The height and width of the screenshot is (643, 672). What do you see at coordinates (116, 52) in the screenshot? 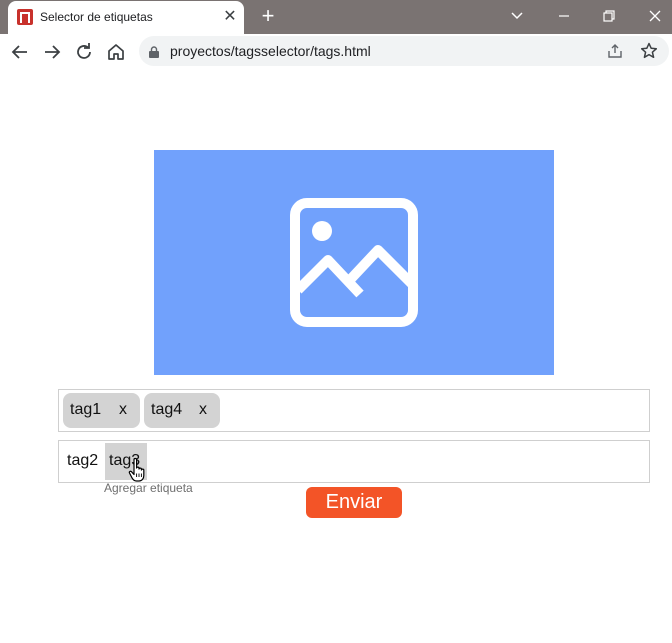
I see `home-icon` at bounding box center [116, 52].